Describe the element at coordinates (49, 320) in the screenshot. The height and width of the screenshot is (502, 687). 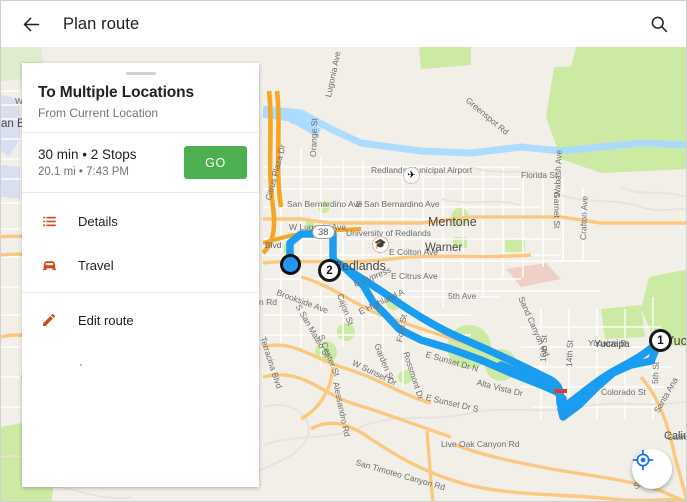
I see `pencil-icon` at that location.